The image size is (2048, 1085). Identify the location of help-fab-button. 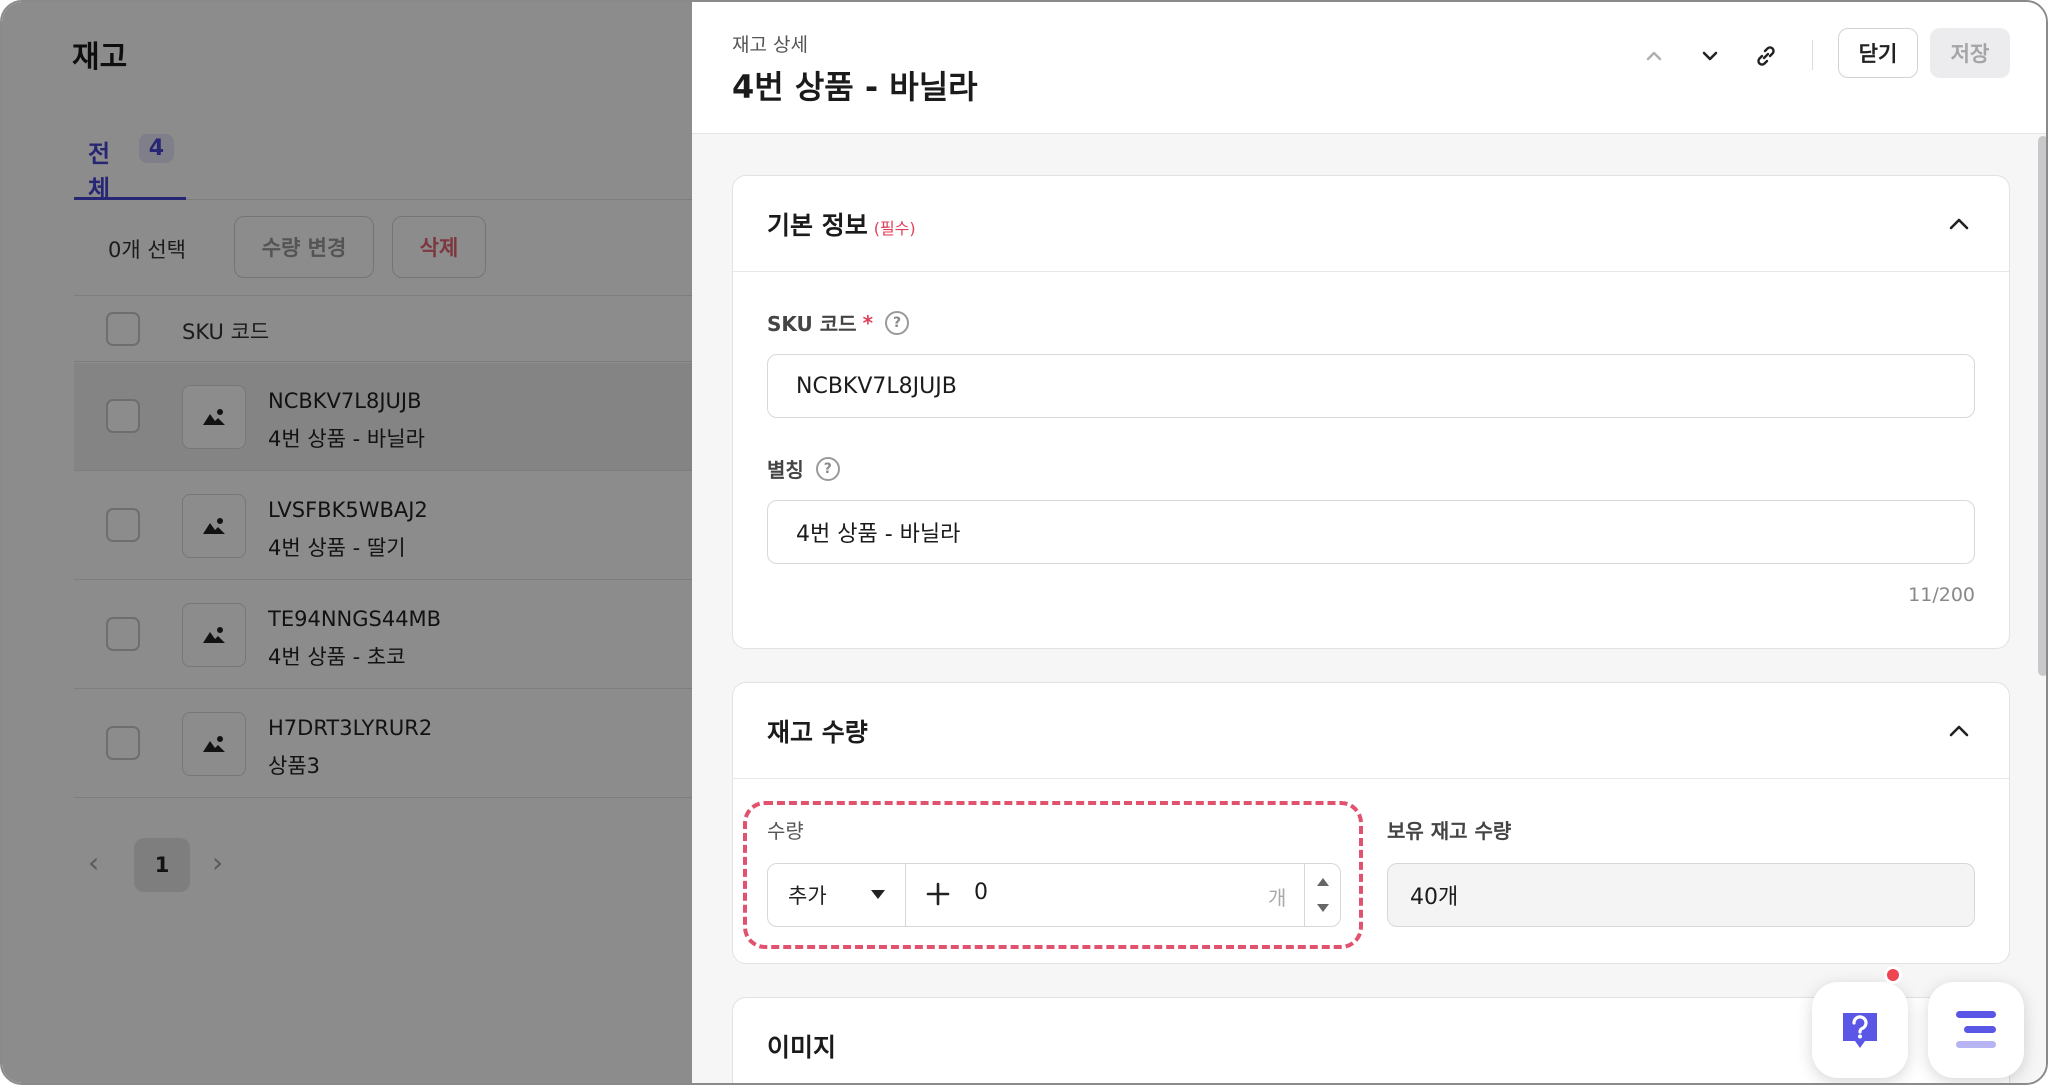
(1860, 1030).